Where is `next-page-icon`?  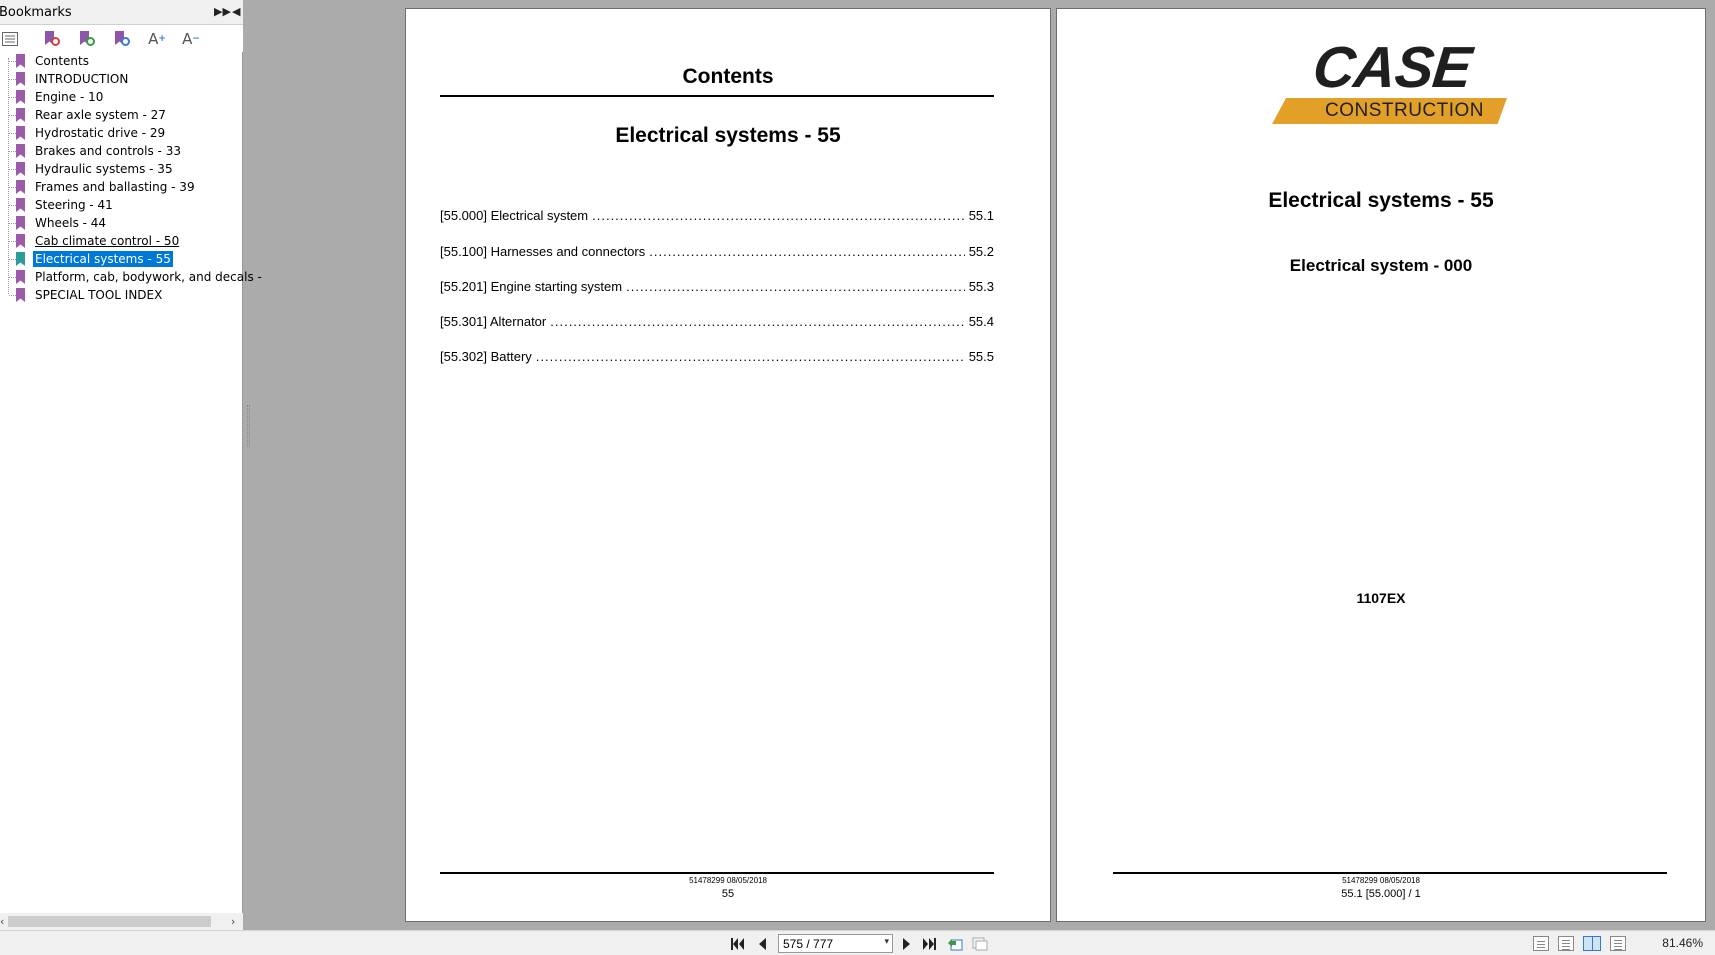 next-page-icon is located at coordinates (906, 943).